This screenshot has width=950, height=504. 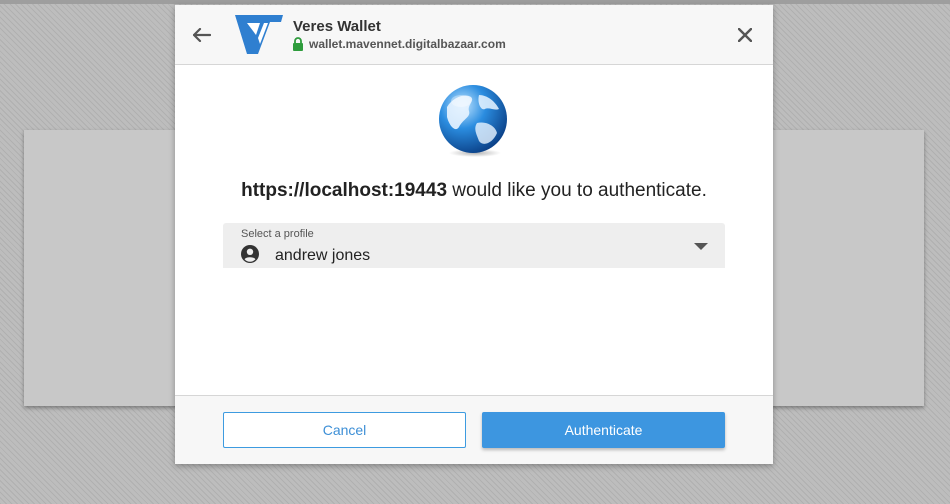 I want to click on caret-down-icon, so click(x=701, y=246).